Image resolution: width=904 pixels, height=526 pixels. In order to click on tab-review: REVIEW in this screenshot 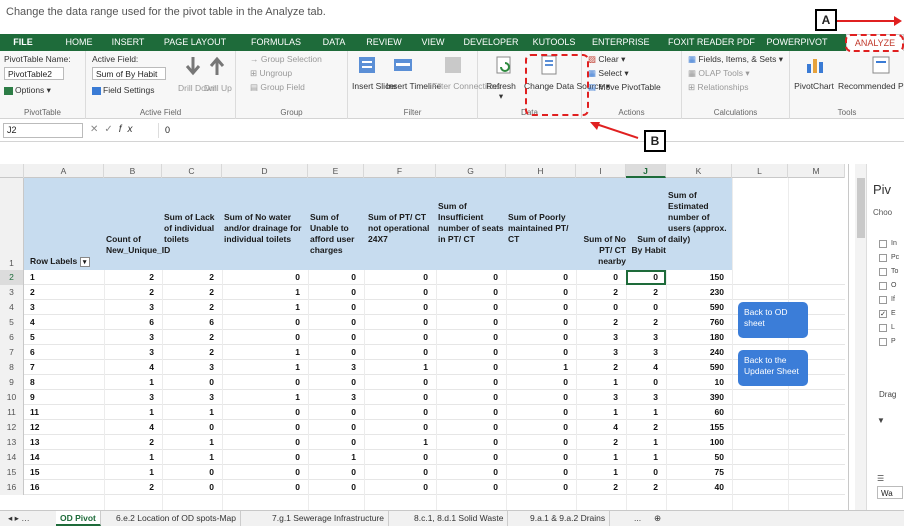, I will do `click(384, 42)`.